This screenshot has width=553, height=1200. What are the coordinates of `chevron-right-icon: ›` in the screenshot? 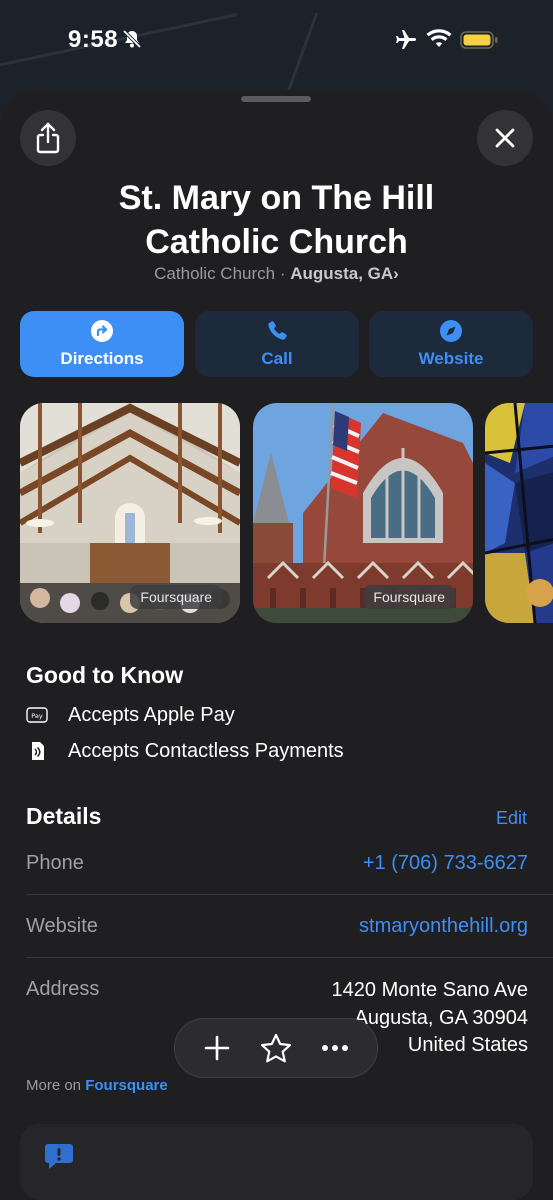 It's located at (396, 273).